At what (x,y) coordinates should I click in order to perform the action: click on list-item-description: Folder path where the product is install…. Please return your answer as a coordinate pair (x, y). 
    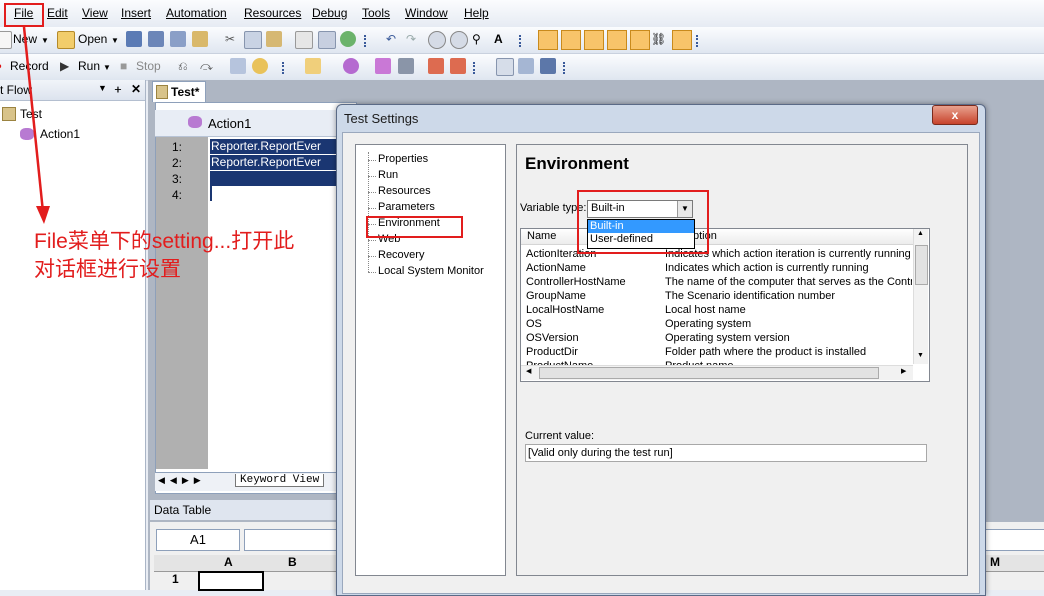
    Looking at the image, I should click on (788, 352).